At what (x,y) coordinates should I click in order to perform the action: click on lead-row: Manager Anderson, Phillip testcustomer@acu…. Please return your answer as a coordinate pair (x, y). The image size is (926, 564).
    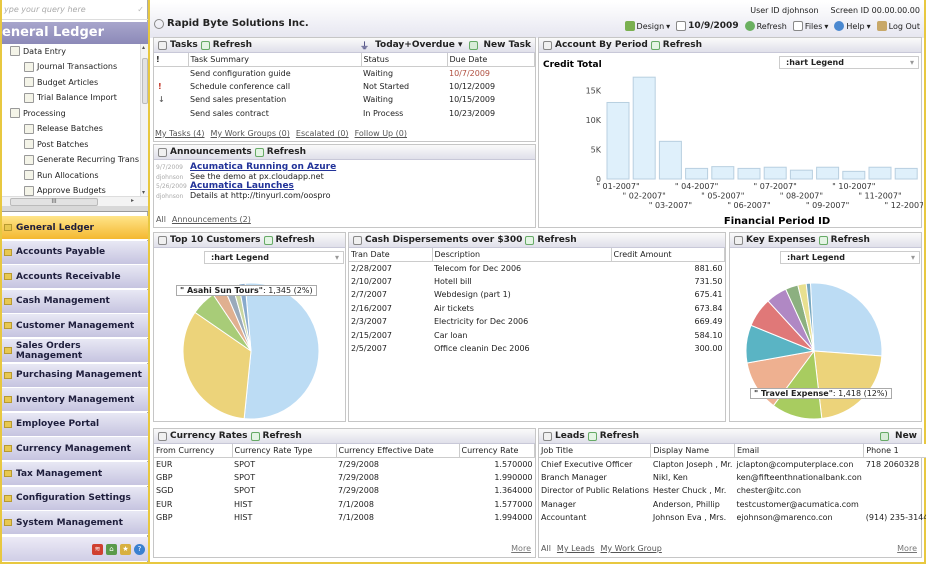
    Looking at the image, I should click on (732, 505).